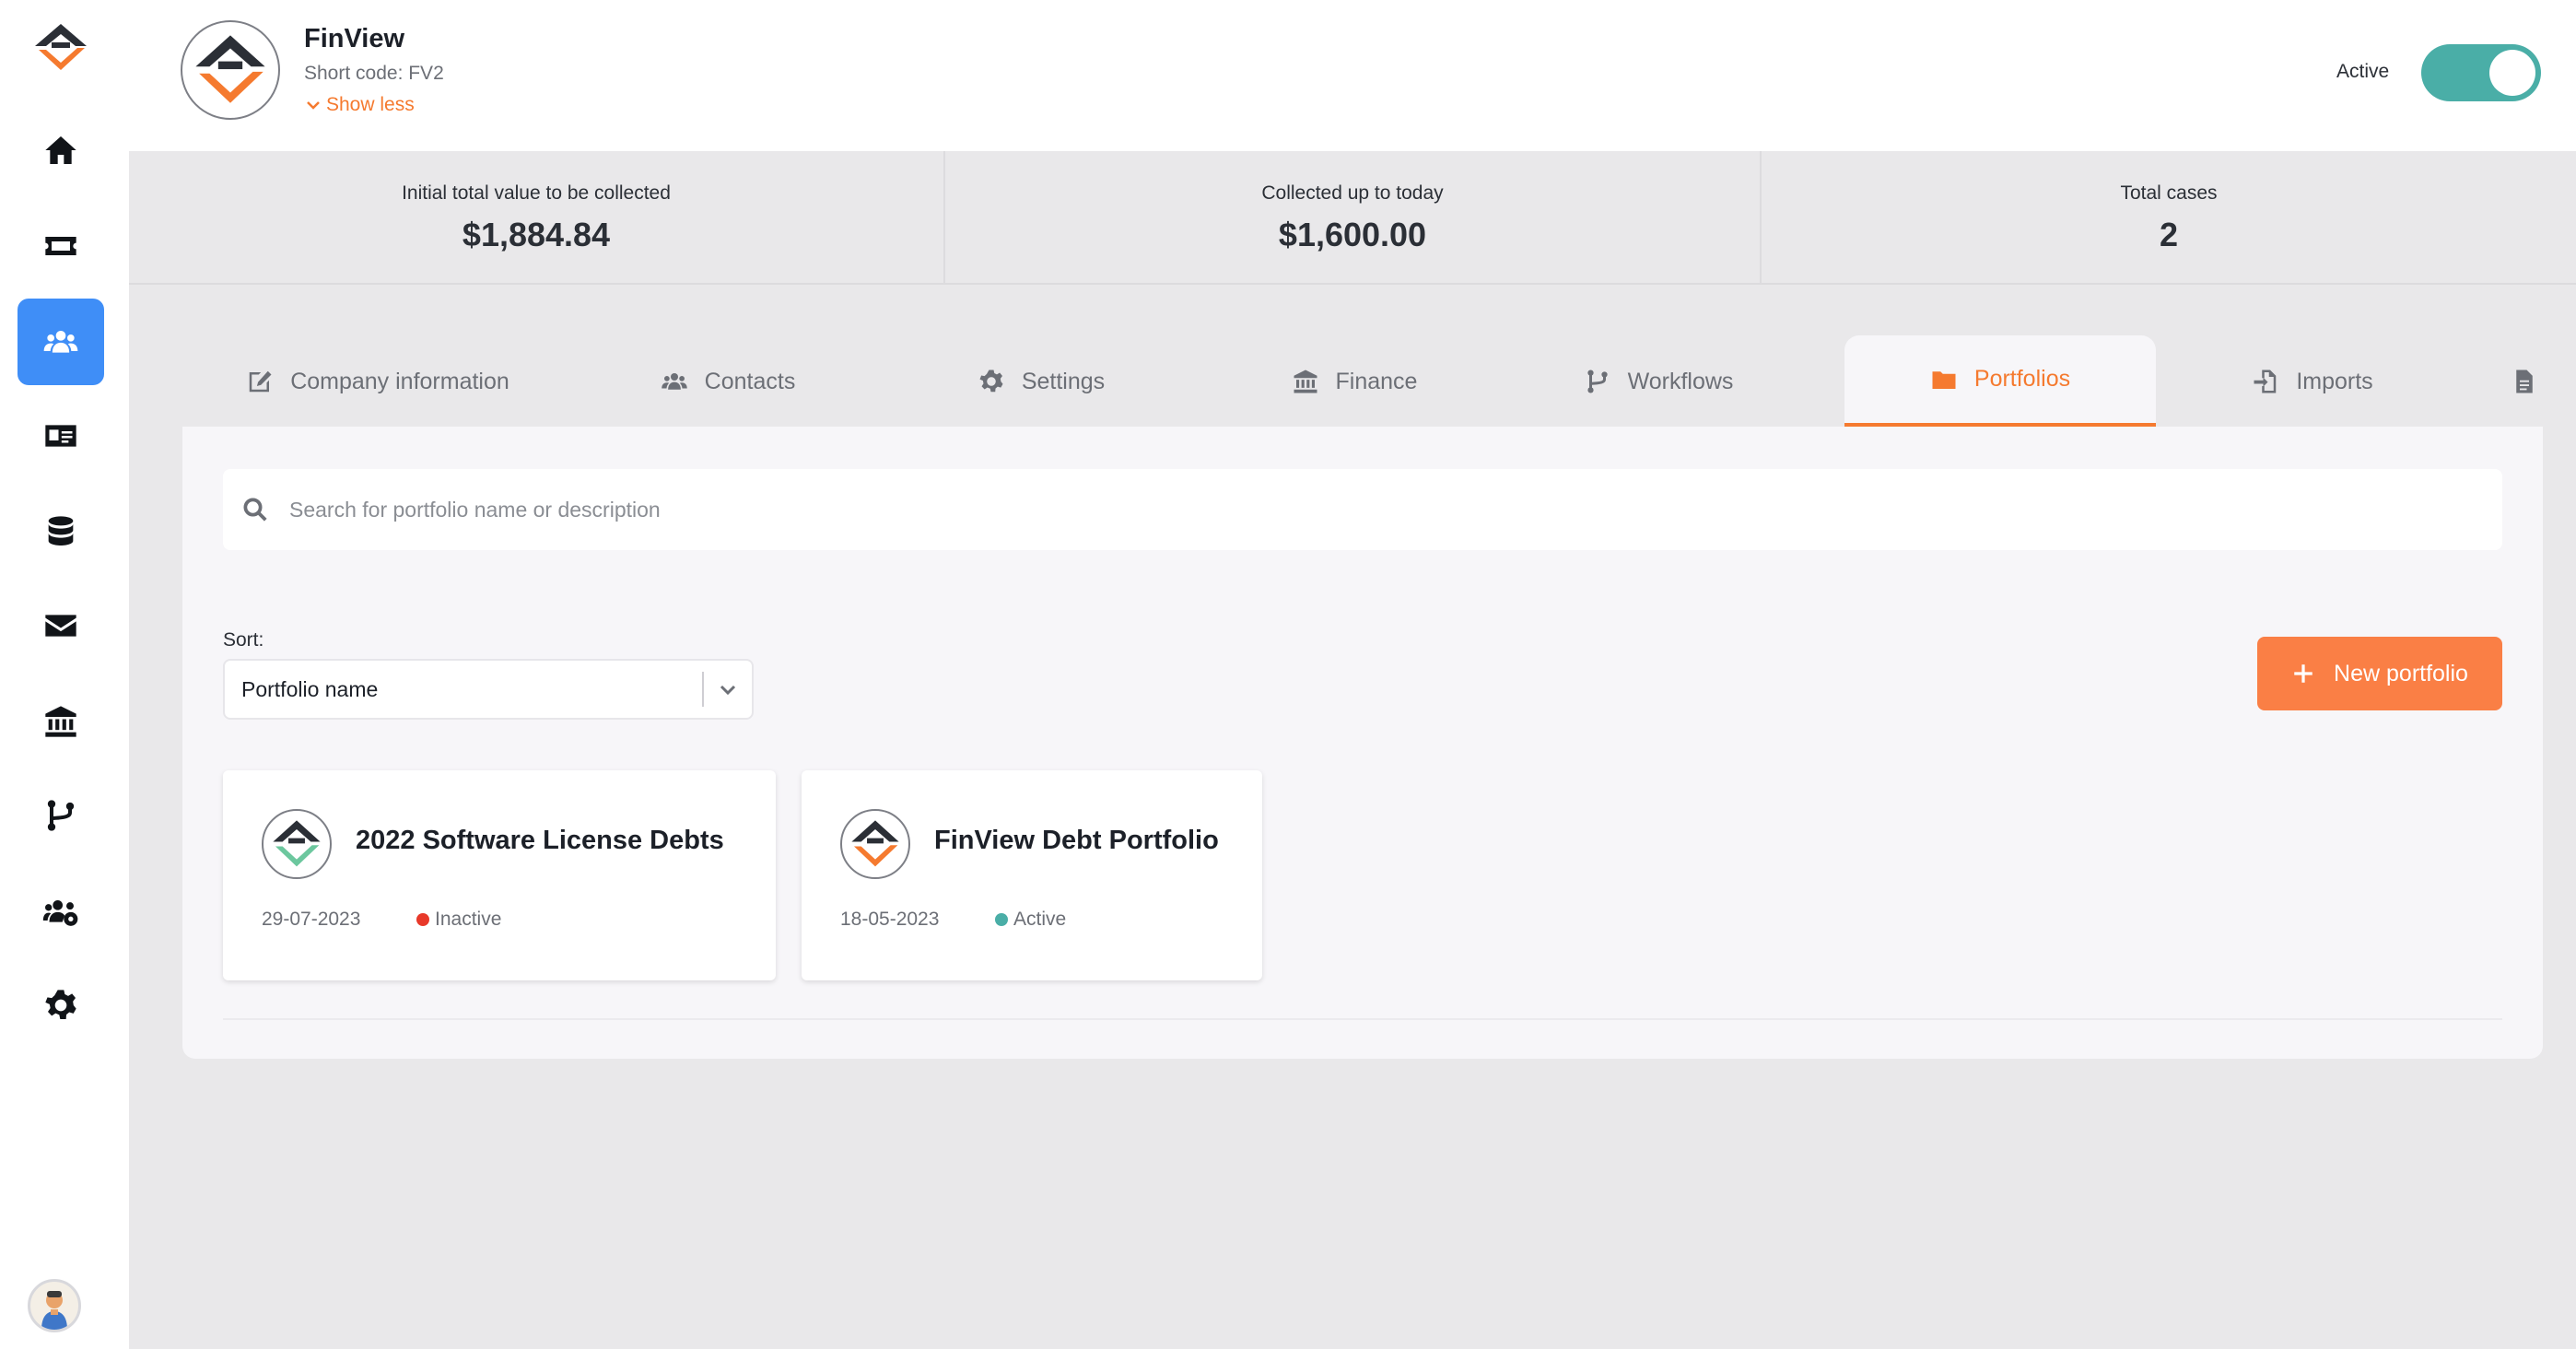 The image size is (2576, 1349). Describe the element at coordinates (750, 381) in the screenshot. I see `tab-label: Contacts` at that location.